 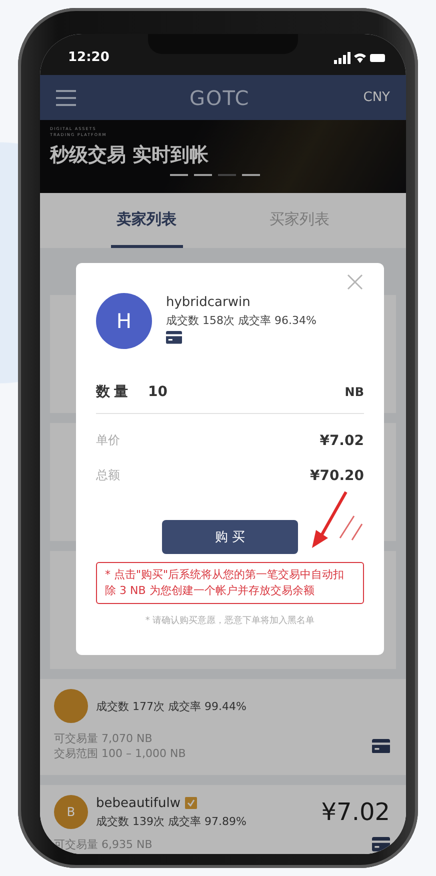 What do you see at coordinates (376, 97) in the screenshot?
I see `currency-selector: CNY` at bounding box center [376, 97].